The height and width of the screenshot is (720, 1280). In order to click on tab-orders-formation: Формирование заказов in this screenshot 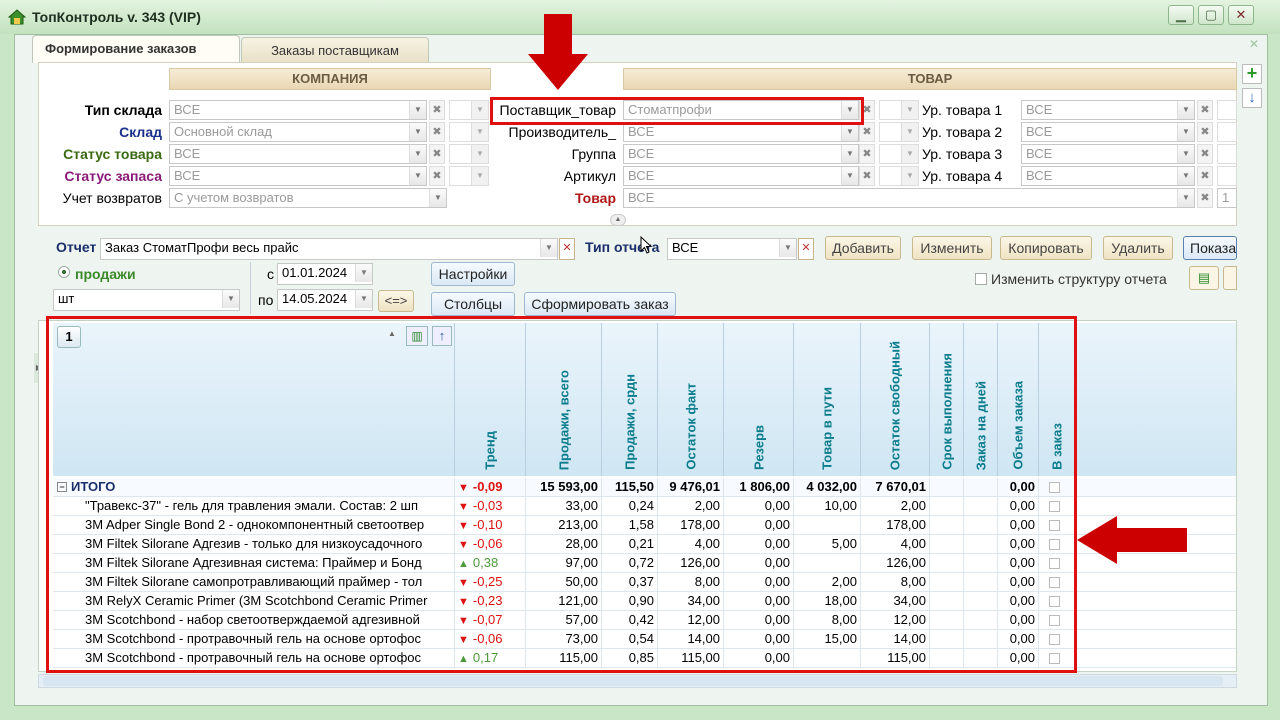, I will do `click(136, 49)`.